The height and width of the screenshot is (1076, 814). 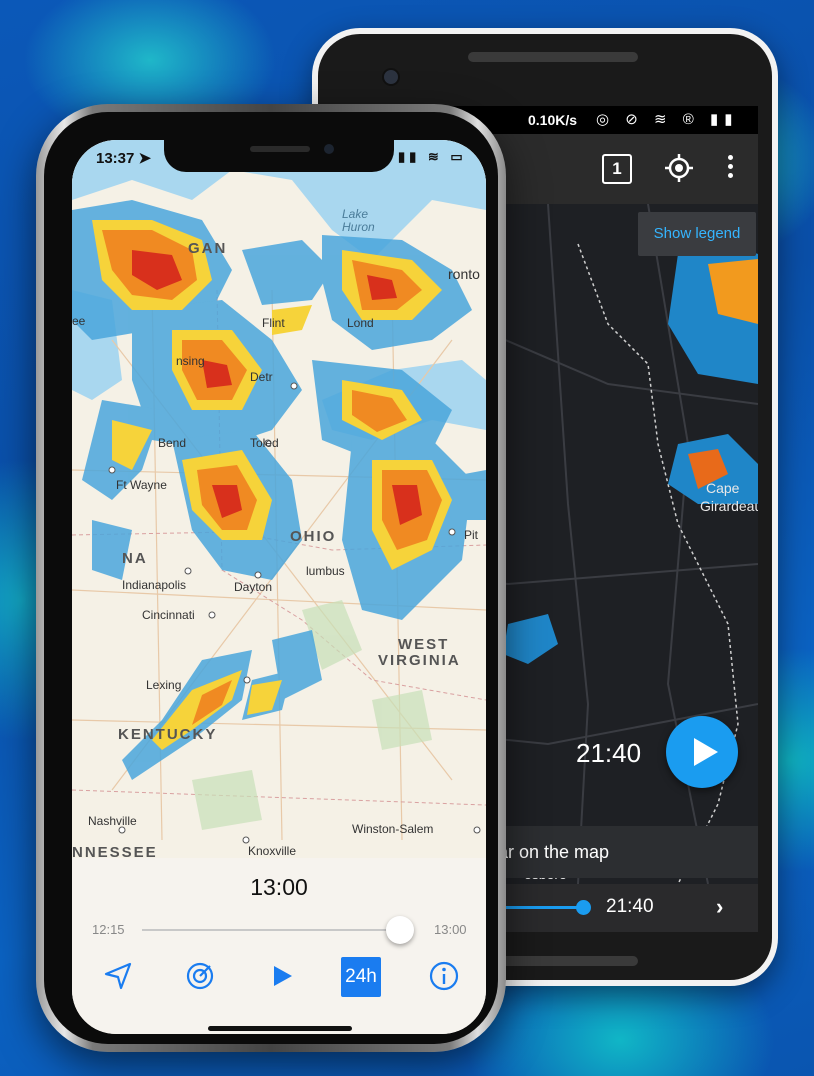 I want to click on city-label: Cape, so click(x=723, y=488).